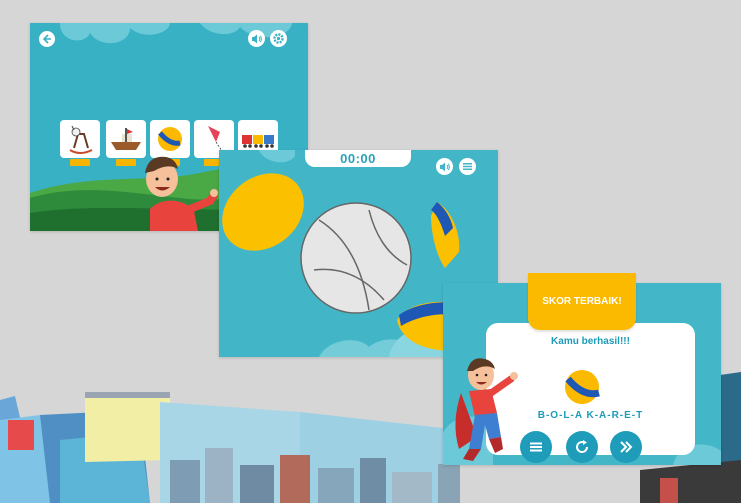 This screenshot has width=741, height=503. Describe the element at coordinates (486, 409) in the screenshot. I see `superhero-boy-character` at that location.